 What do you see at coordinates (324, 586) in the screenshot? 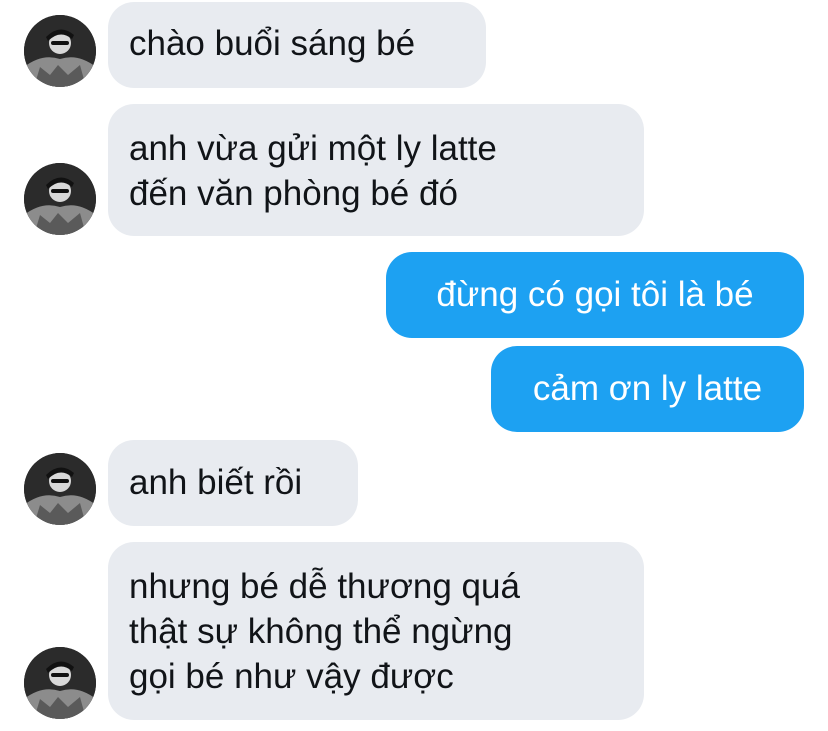
I see `message-text: nhưng bé dễ thương quá` at bounding box center [324, 586].